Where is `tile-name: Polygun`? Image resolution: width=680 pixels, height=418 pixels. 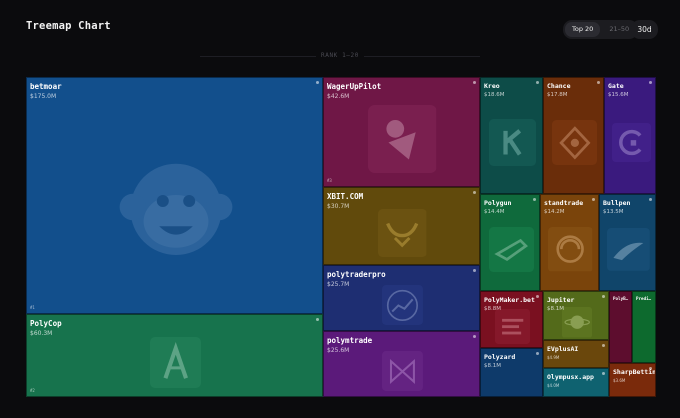
tile-name: Polygun is located at coordinates (498, 203).